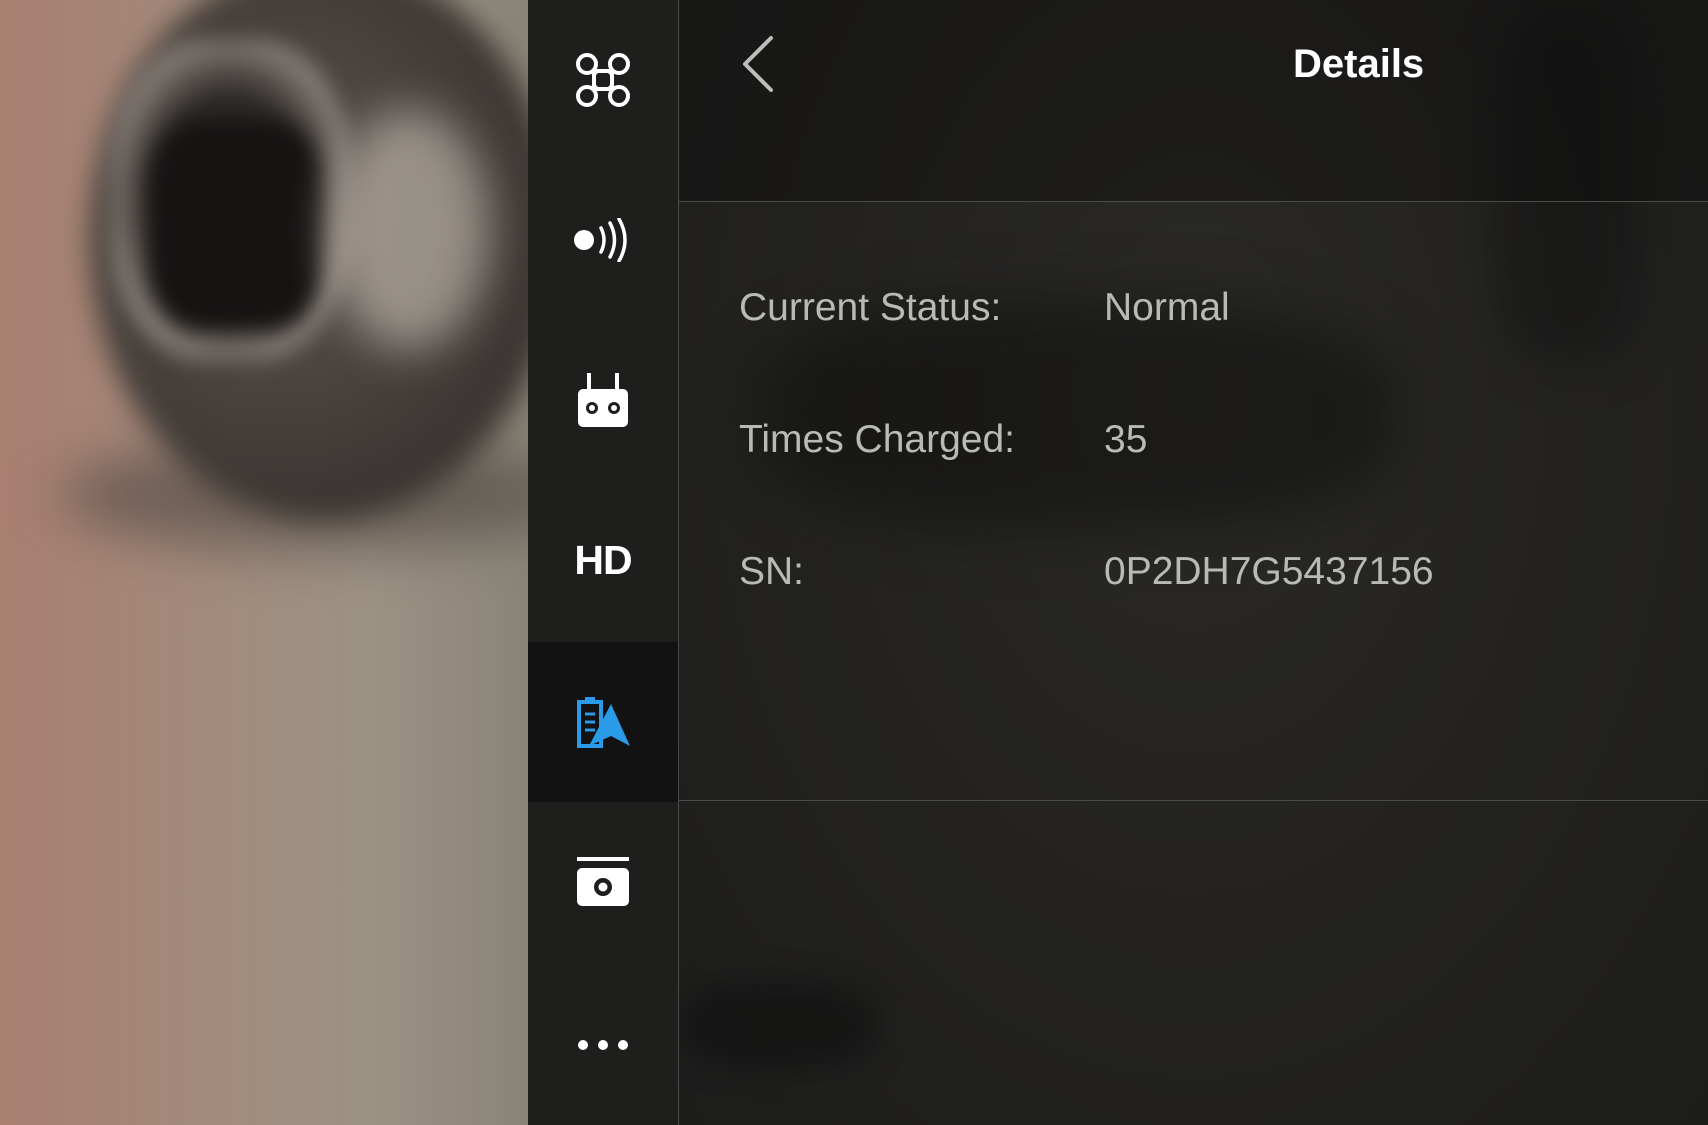  I want to click on sidebar-item-hd: HD, so click(603, 560).